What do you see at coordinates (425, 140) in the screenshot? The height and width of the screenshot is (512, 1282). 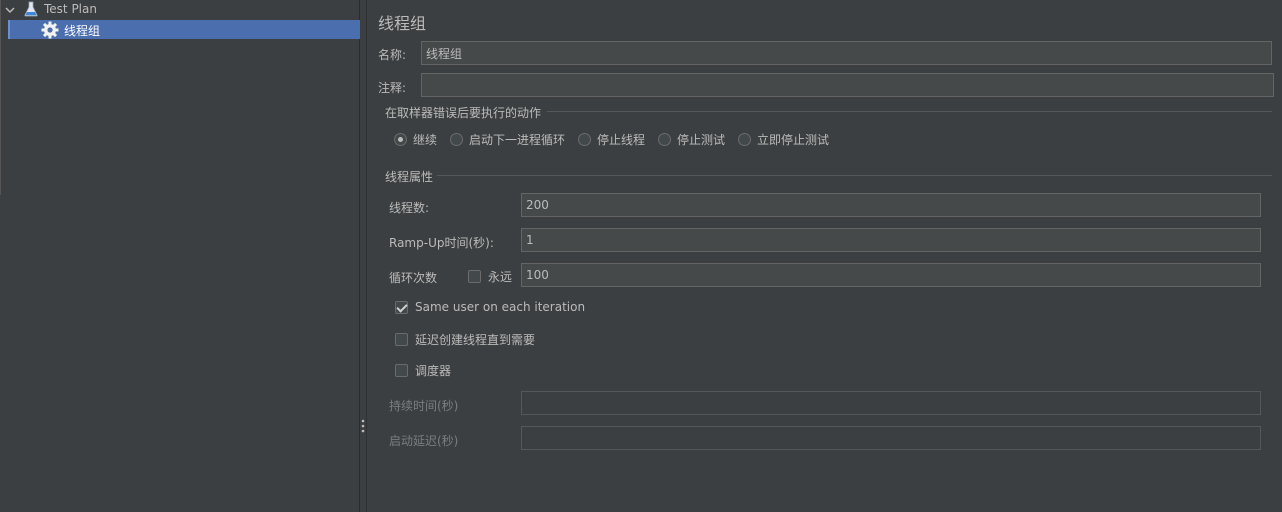 I see `radio-label: 继续` at bounding box center [425, 140].